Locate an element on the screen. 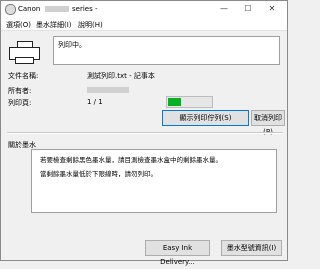 The image size is (320, 269). printer-icon is located at coordinates (25, 53).